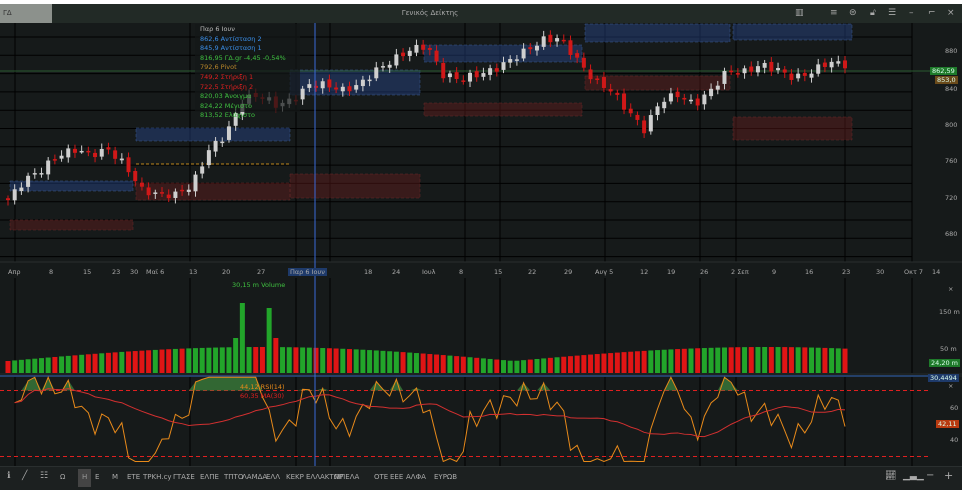  What do you see at coordinates (307, 272) in the screenshot?
I see `date-axis-tick: Παρ 6 Ιουν` at bounding box center [307, 272].